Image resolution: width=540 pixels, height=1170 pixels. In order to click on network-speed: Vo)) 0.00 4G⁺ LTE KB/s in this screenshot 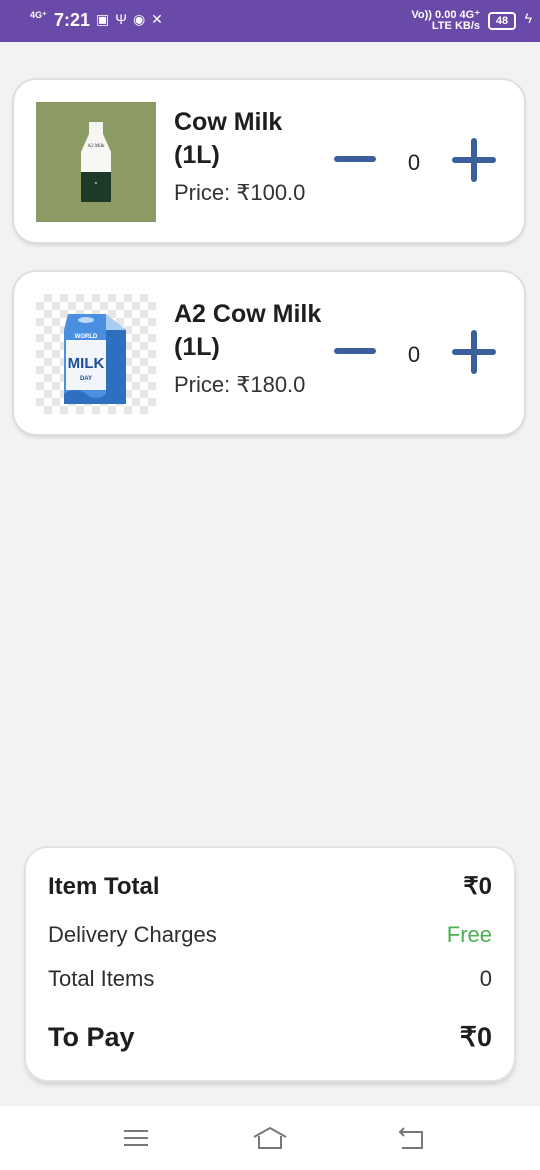, I will do `click(445, 21)`.